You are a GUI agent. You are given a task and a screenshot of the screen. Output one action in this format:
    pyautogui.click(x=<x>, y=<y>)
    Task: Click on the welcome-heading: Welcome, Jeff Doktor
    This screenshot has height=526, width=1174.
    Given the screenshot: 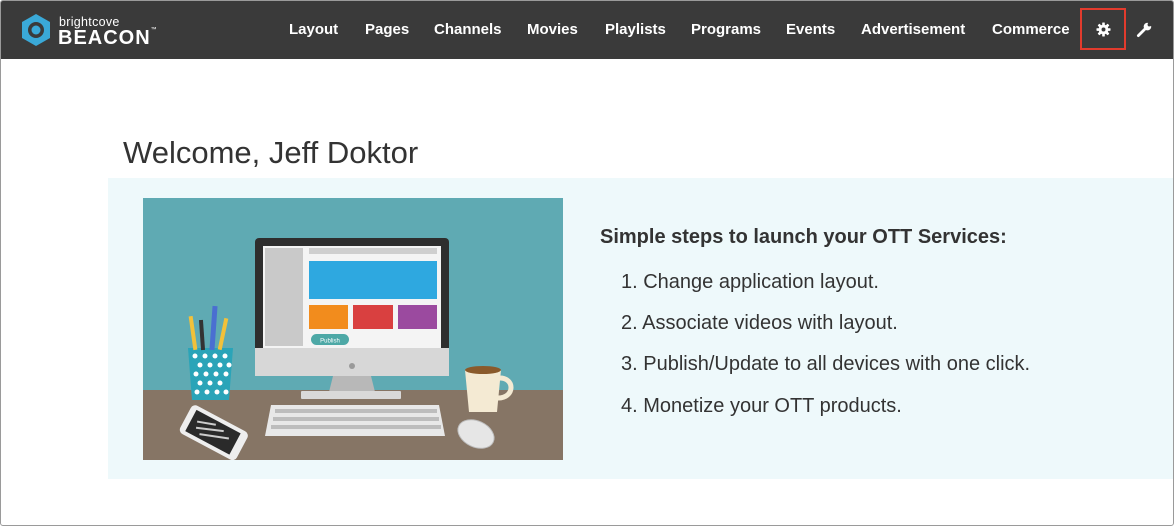 What is the action you would take?
    pyautogui.click(x=271, y=152)
    